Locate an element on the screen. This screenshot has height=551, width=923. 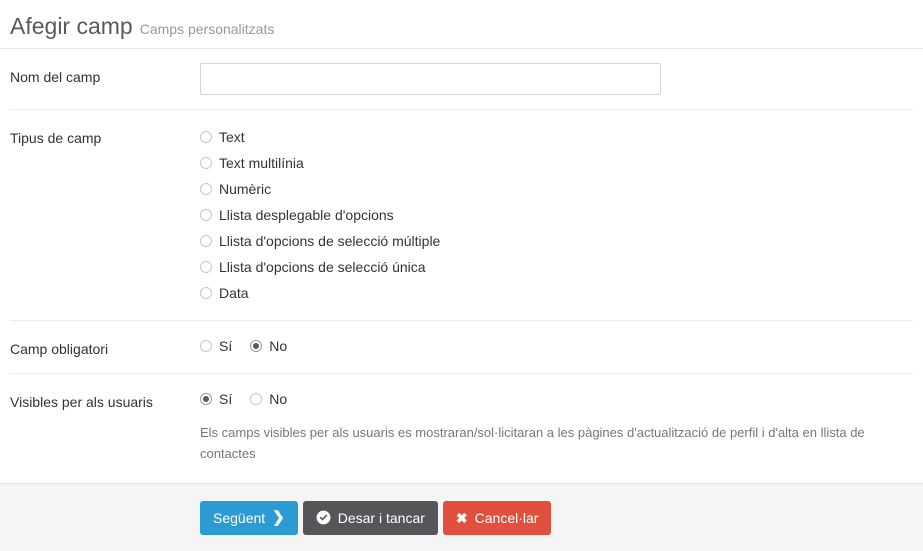
field-type-option-label: Text multilínia is located at coordinates (261, 163).